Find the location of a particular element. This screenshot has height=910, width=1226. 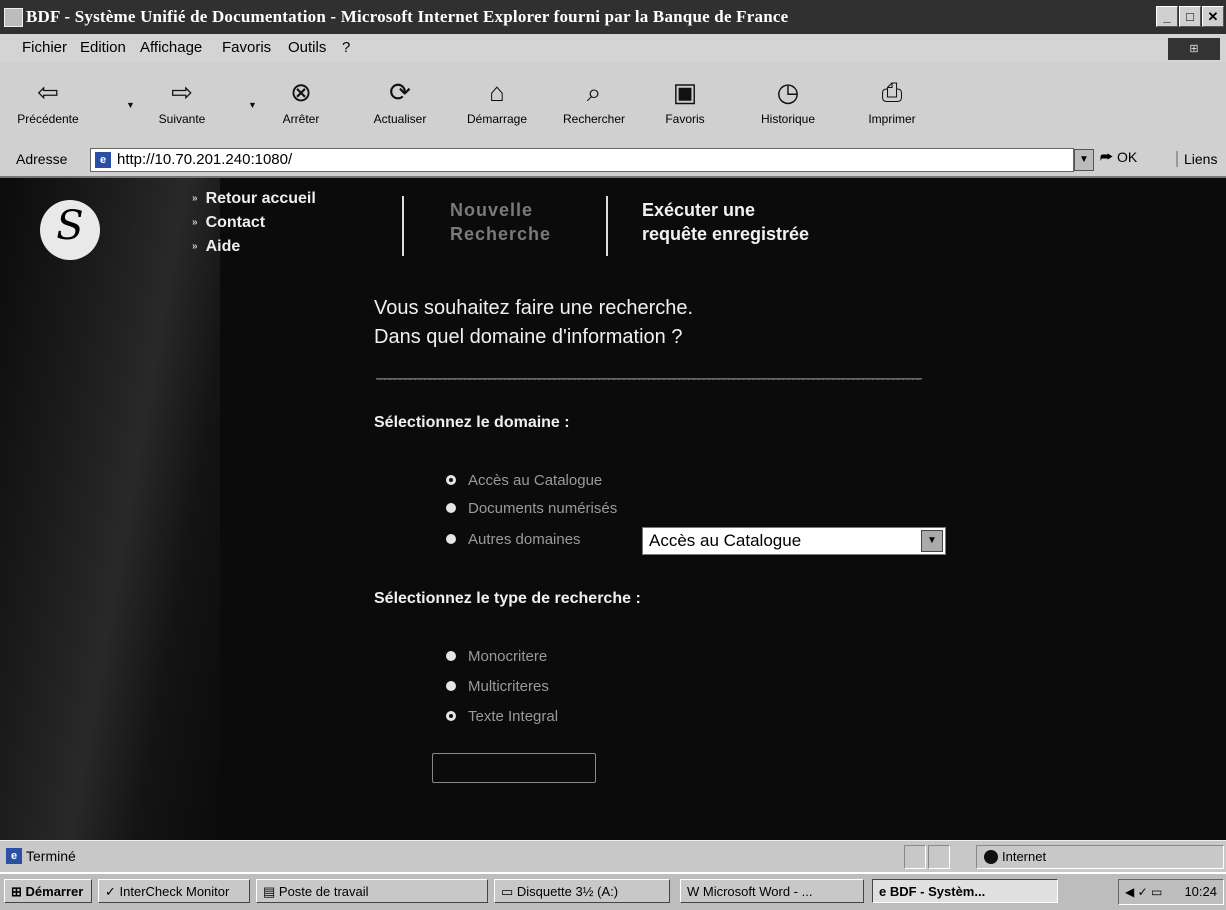

close-button: ✕ is located at coordinates (1213, 16).